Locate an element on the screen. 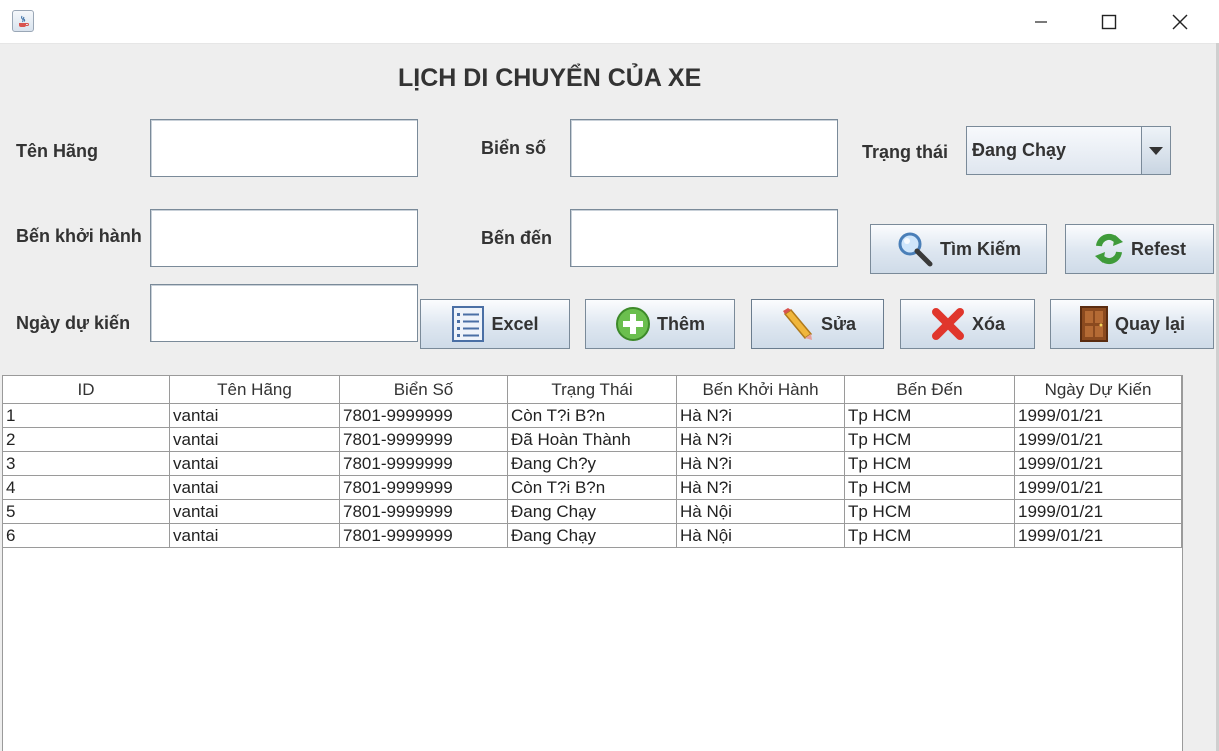 The height and width of the screenshot is (751, 1219). edit-button: Sửa is located at coordinates (817, 324).